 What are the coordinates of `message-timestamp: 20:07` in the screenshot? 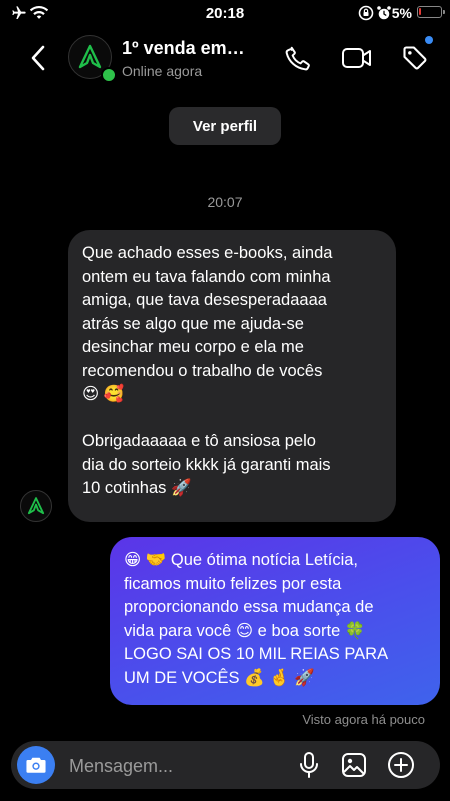 It's located at (225, 202).